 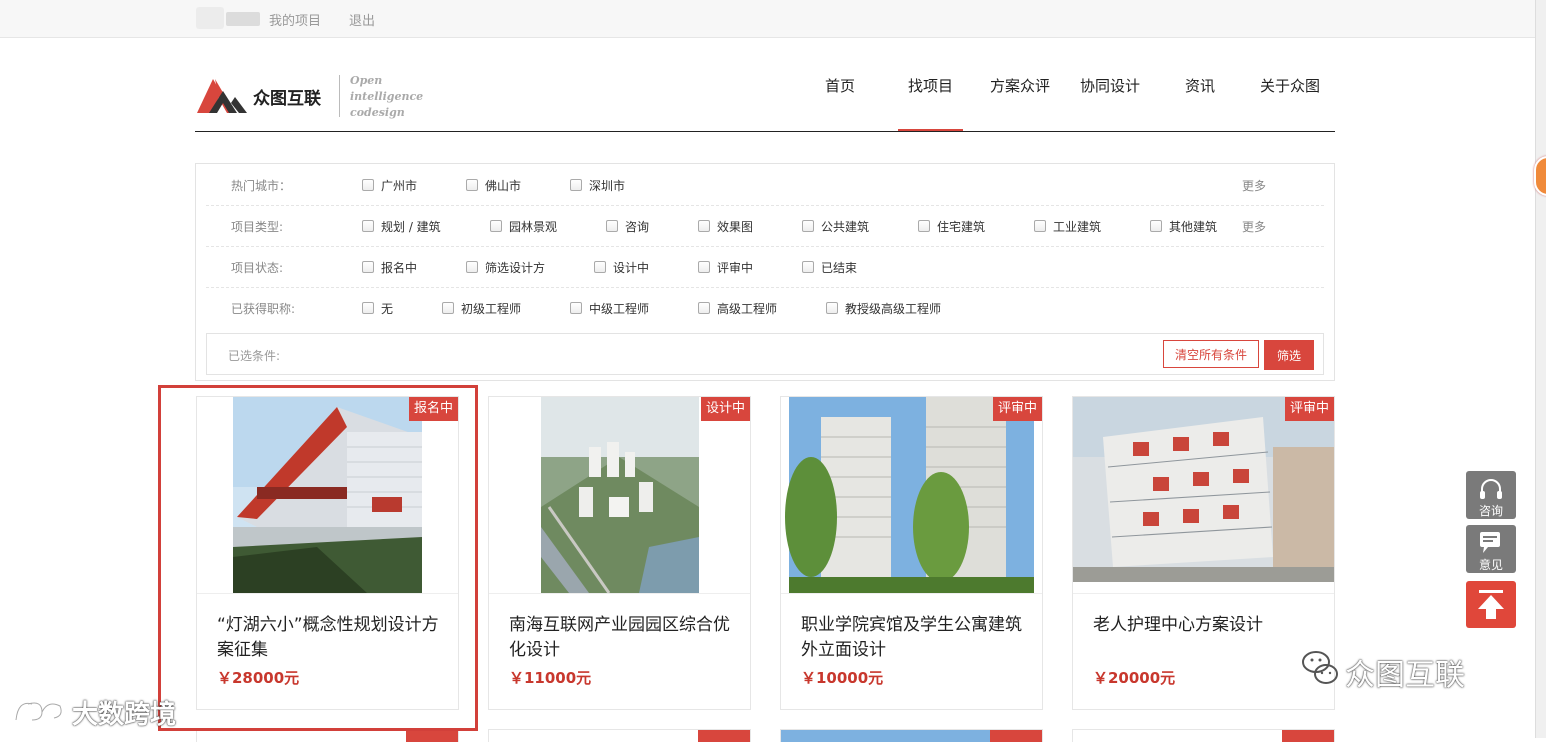 What do you see at coordinates (124, 715) in the screenshot?
I see `watermark-left: 大数跨境` at bounding box center [124, 715].